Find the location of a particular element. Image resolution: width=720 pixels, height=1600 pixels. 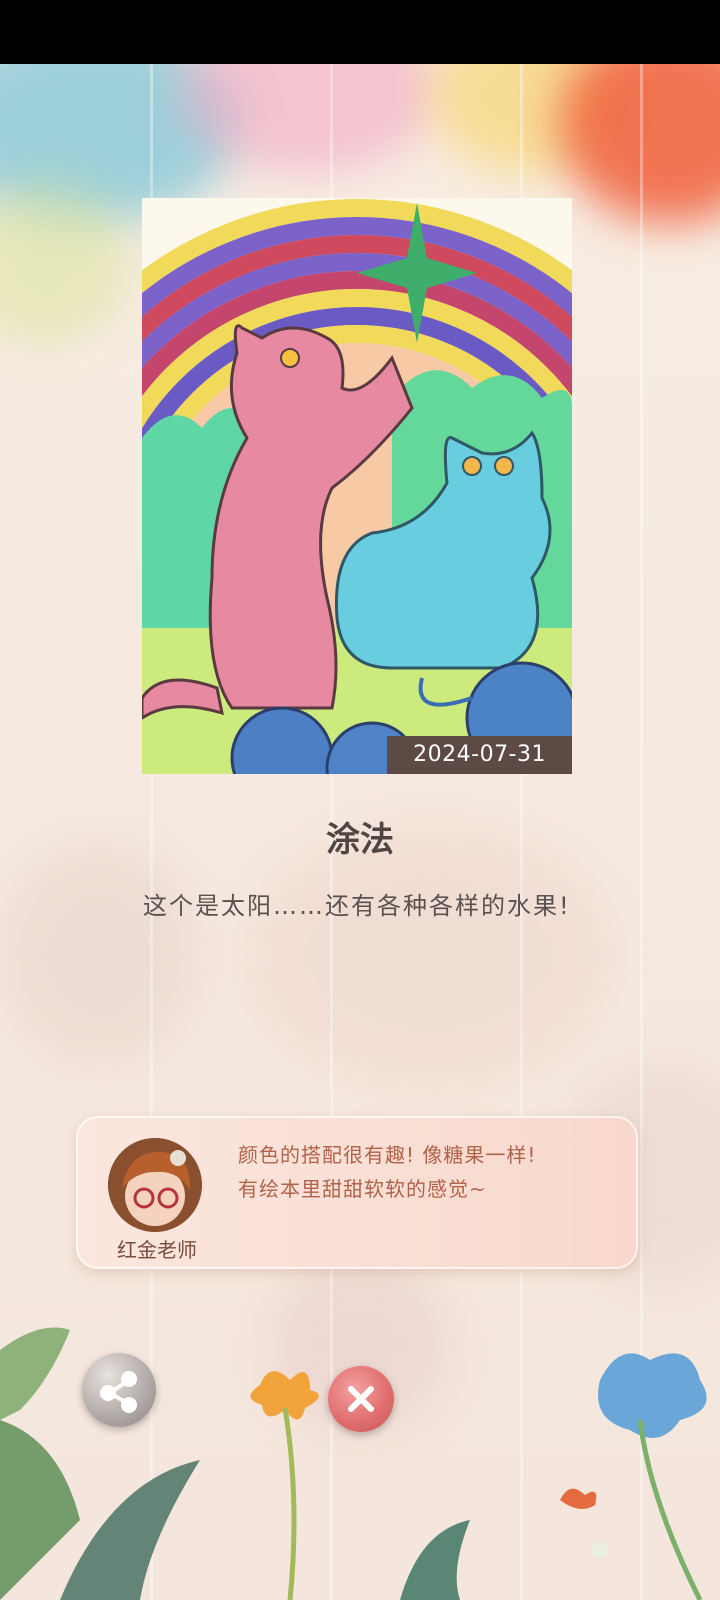

share-icon is located at coordinates (118, 1392).